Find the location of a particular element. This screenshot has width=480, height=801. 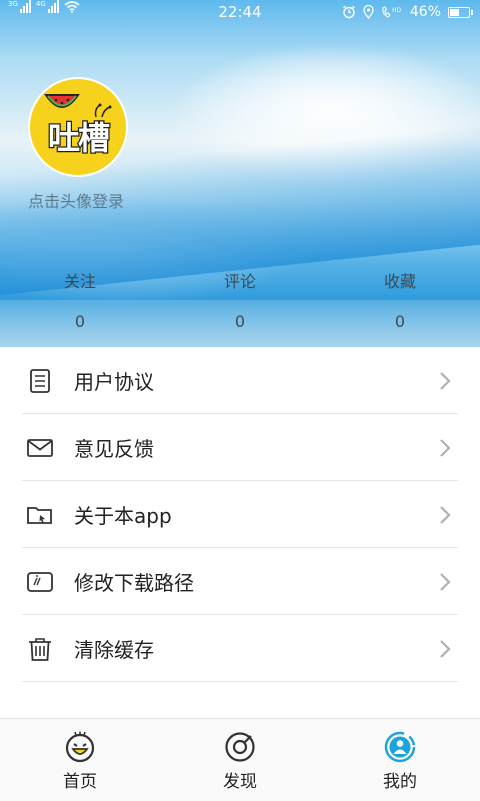

svg-text: HD is located at coordinates (397, 10).